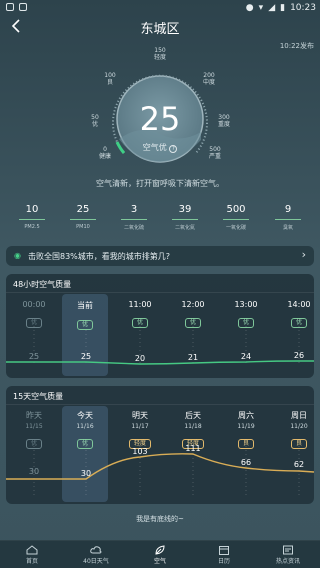 The width and height of the screenshot is (320, 568). What do you see at coordinates (32, 550) in the screenshot?
I see `home-icon` at bounding box center [32, 550].